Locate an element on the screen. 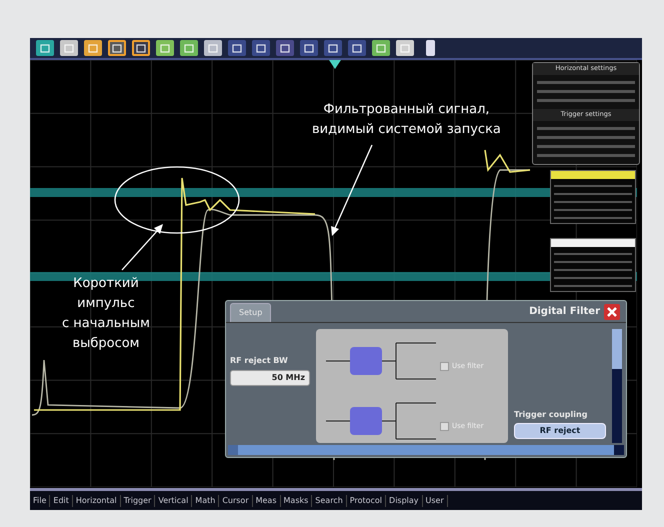  menu-item: Meas is located at coordinates (266, 500).